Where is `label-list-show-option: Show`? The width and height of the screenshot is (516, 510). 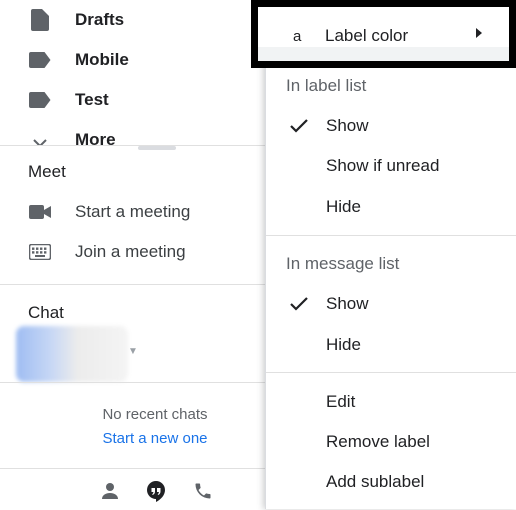
label-list-show-option: Show is located at coordinates (391, 126).